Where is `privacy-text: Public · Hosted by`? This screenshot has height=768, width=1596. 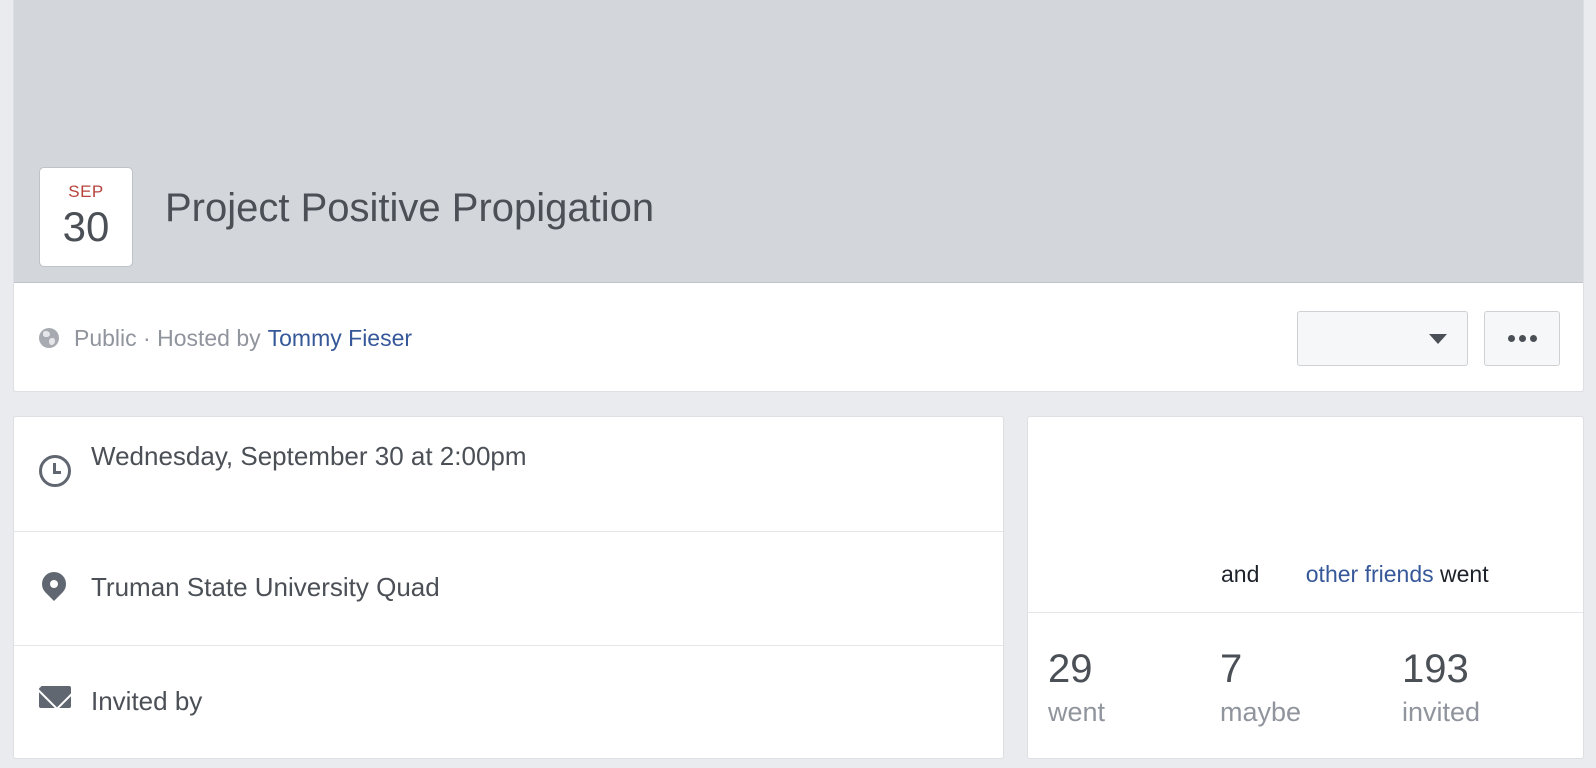
privacy-text: Public · Hosted by is located at coordinates (167, 337).